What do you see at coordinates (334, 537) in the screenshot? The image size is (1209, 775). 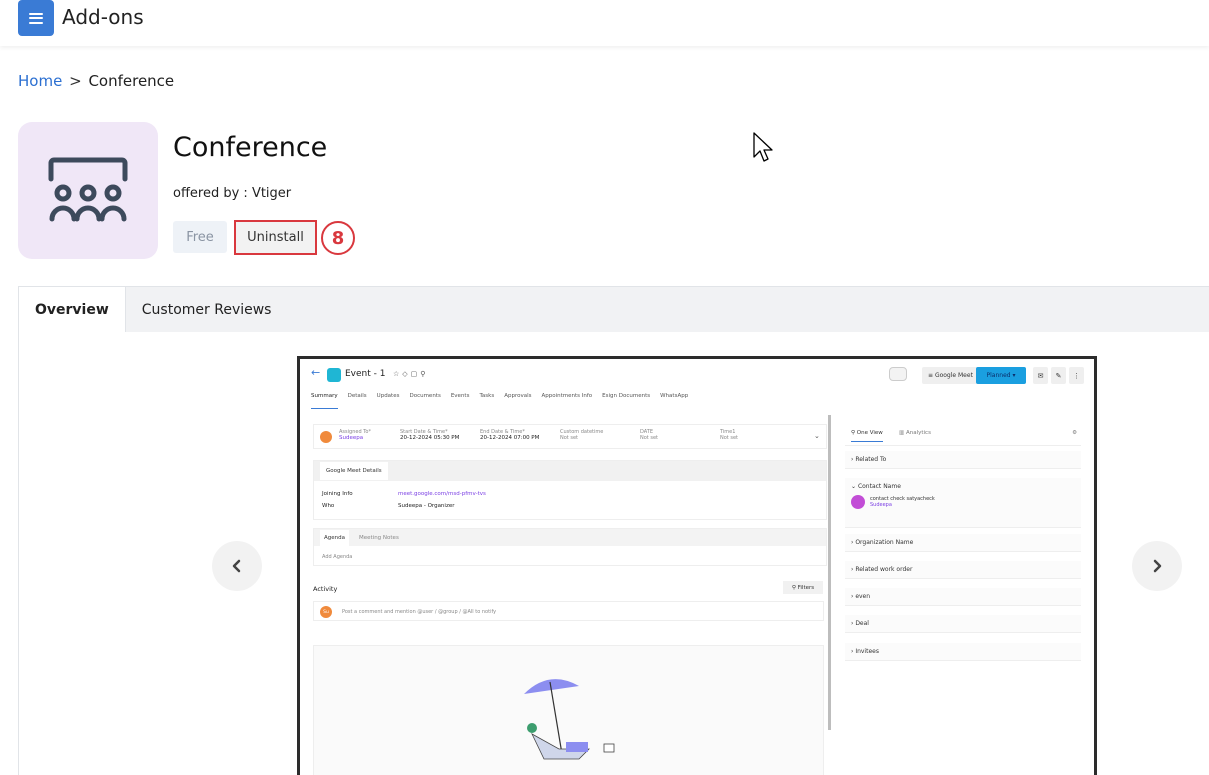 I see `agenda-tab: Agenda` at bounding box center [334, 537].